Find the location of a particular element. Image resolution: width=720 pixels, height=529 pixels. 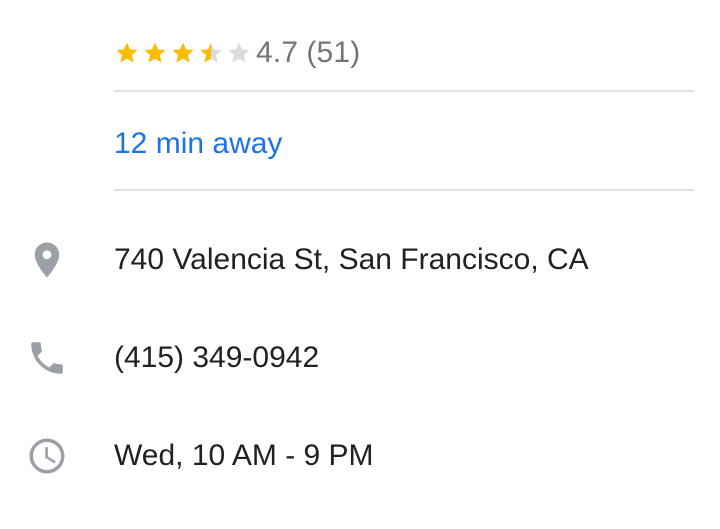

empty-star-icon is located at coordinates (239, 52).